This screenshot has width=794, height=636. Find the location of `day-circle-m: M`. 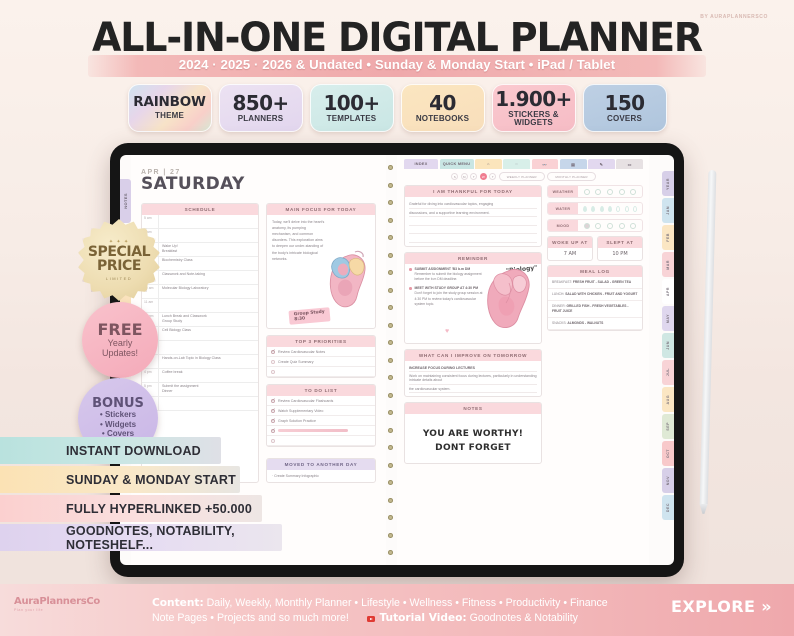

day-circle-m: M is located at coordinates (464, 176).